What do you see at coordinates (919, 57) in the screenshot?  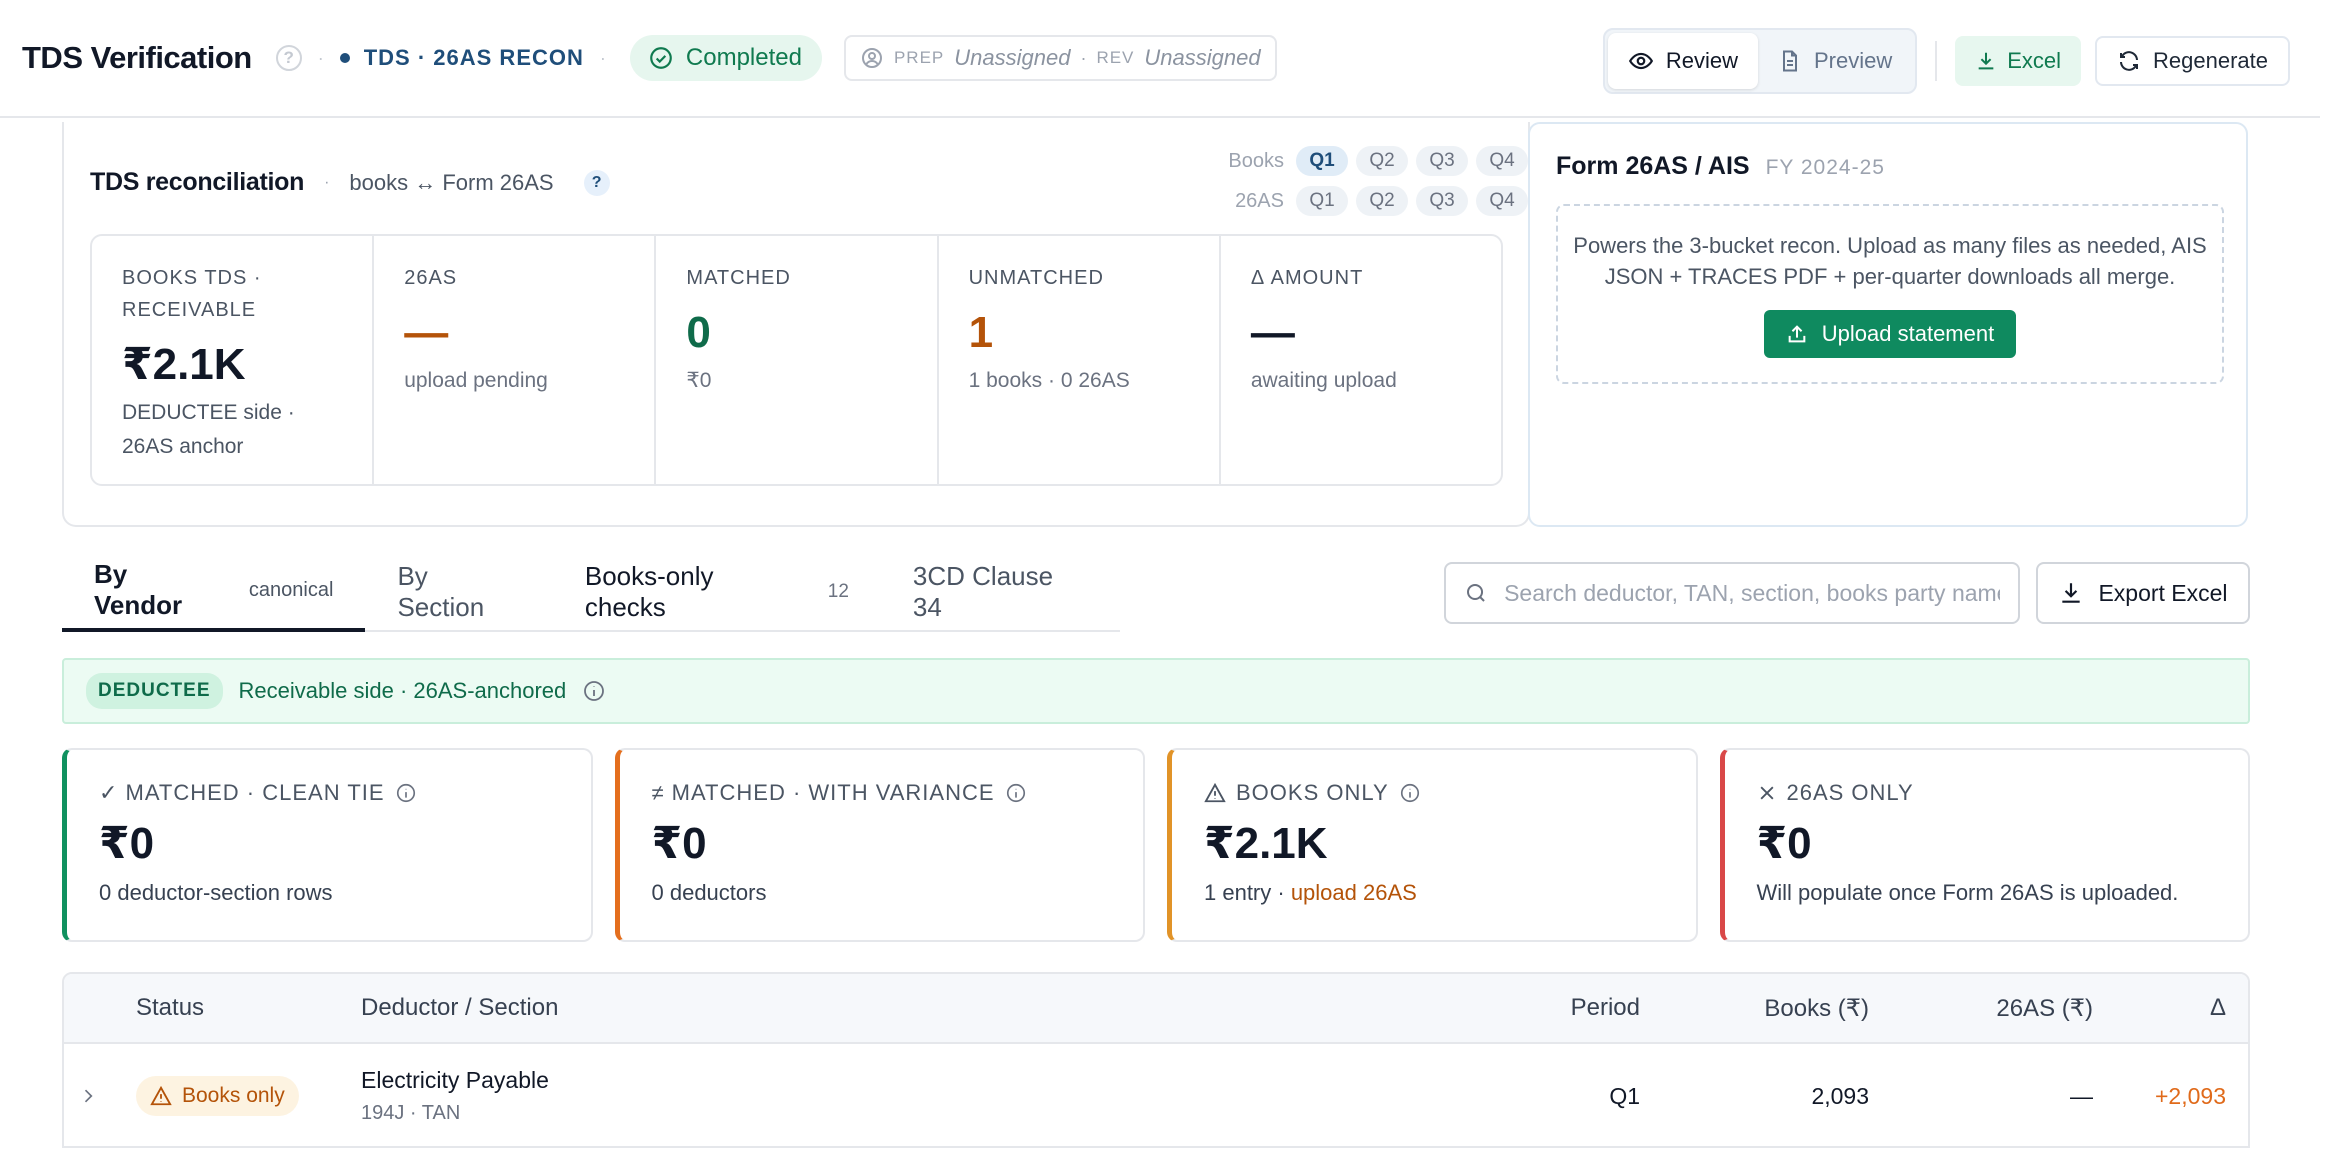 I see `prep-label: PREP` at bounding box center [919, 57].